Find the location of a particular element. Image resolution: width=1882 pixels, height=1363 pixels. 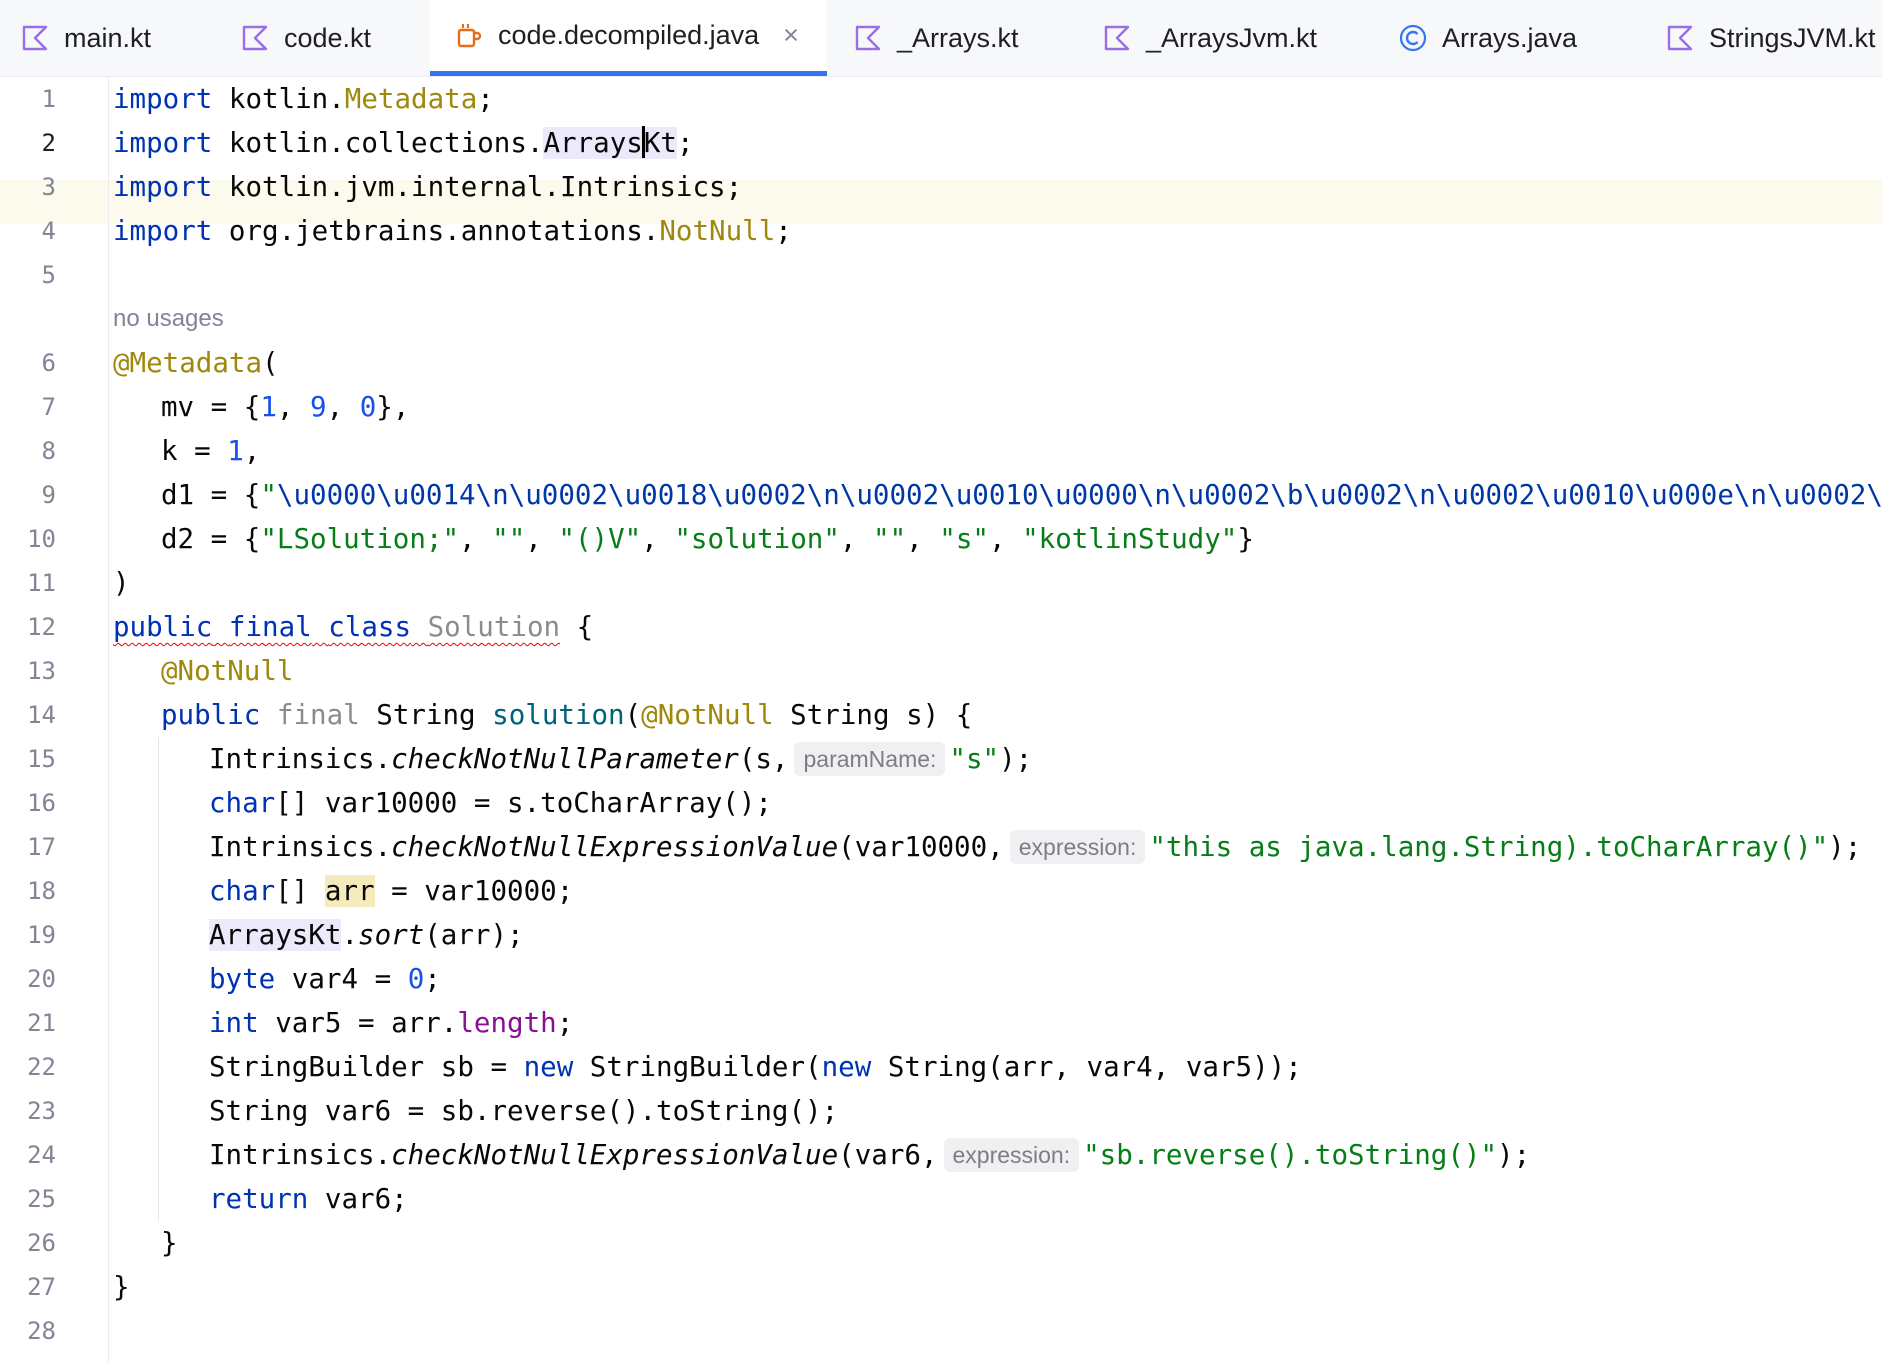

code-token: = var10000; is located at coordinates (474, 891).